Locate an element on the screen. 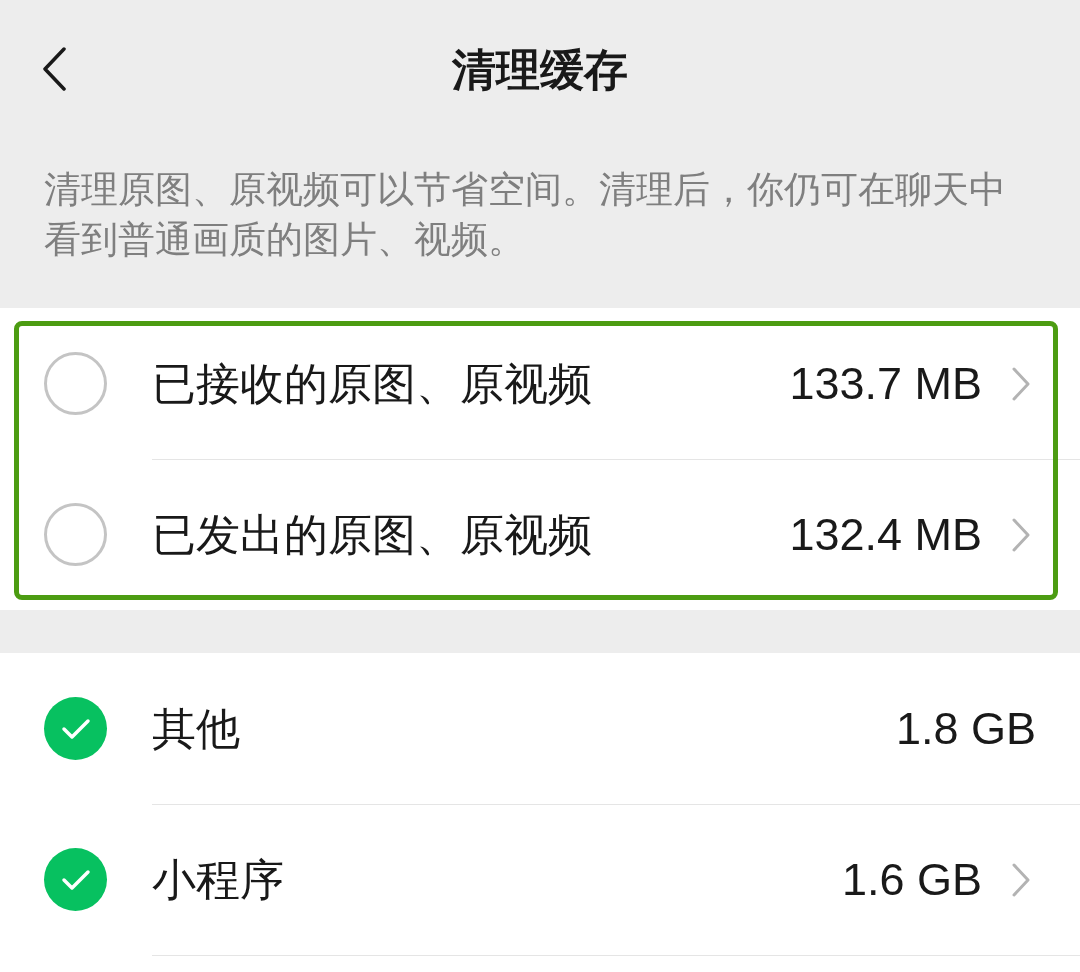  item-label: 其他 is located at coordinates (196, 728).